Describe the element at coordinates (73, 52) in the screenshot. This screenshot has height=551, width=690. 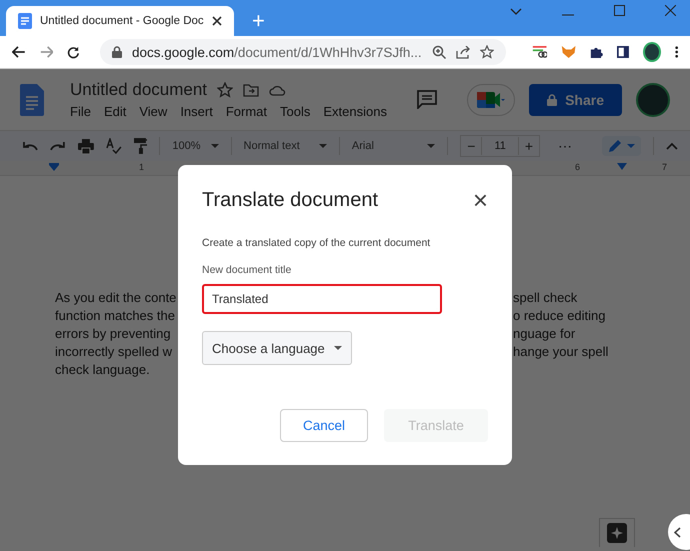
I see `reload-icon` at that location.